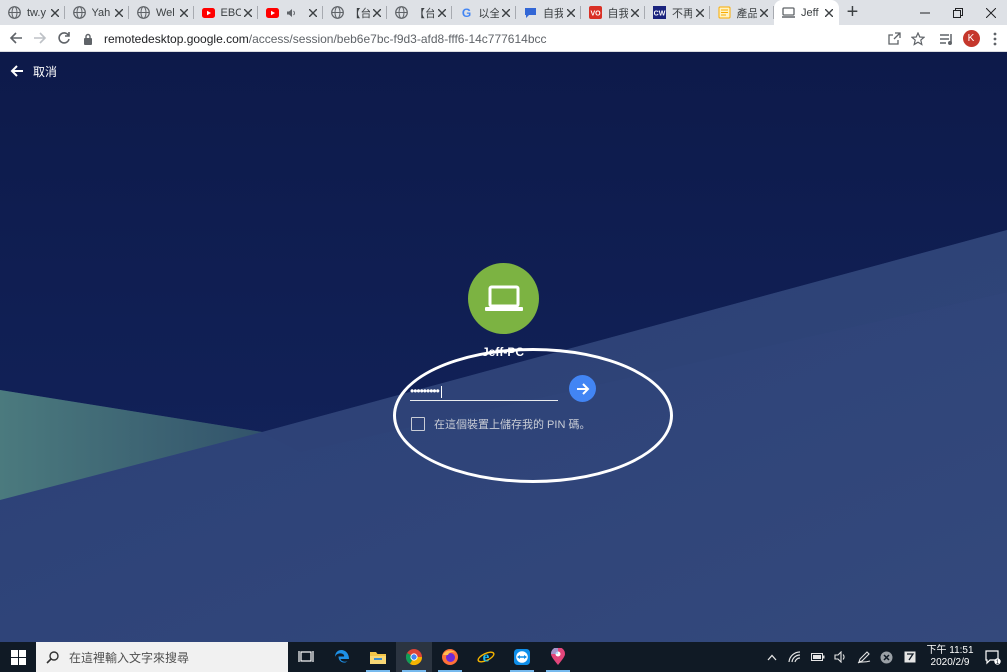 Image resolution: width=1007 pixels, height=672 pixels. What do you see at coordinates (503, 298) in the screenshot?
I see `host-computer-icon` at bounding box center [503, 298].